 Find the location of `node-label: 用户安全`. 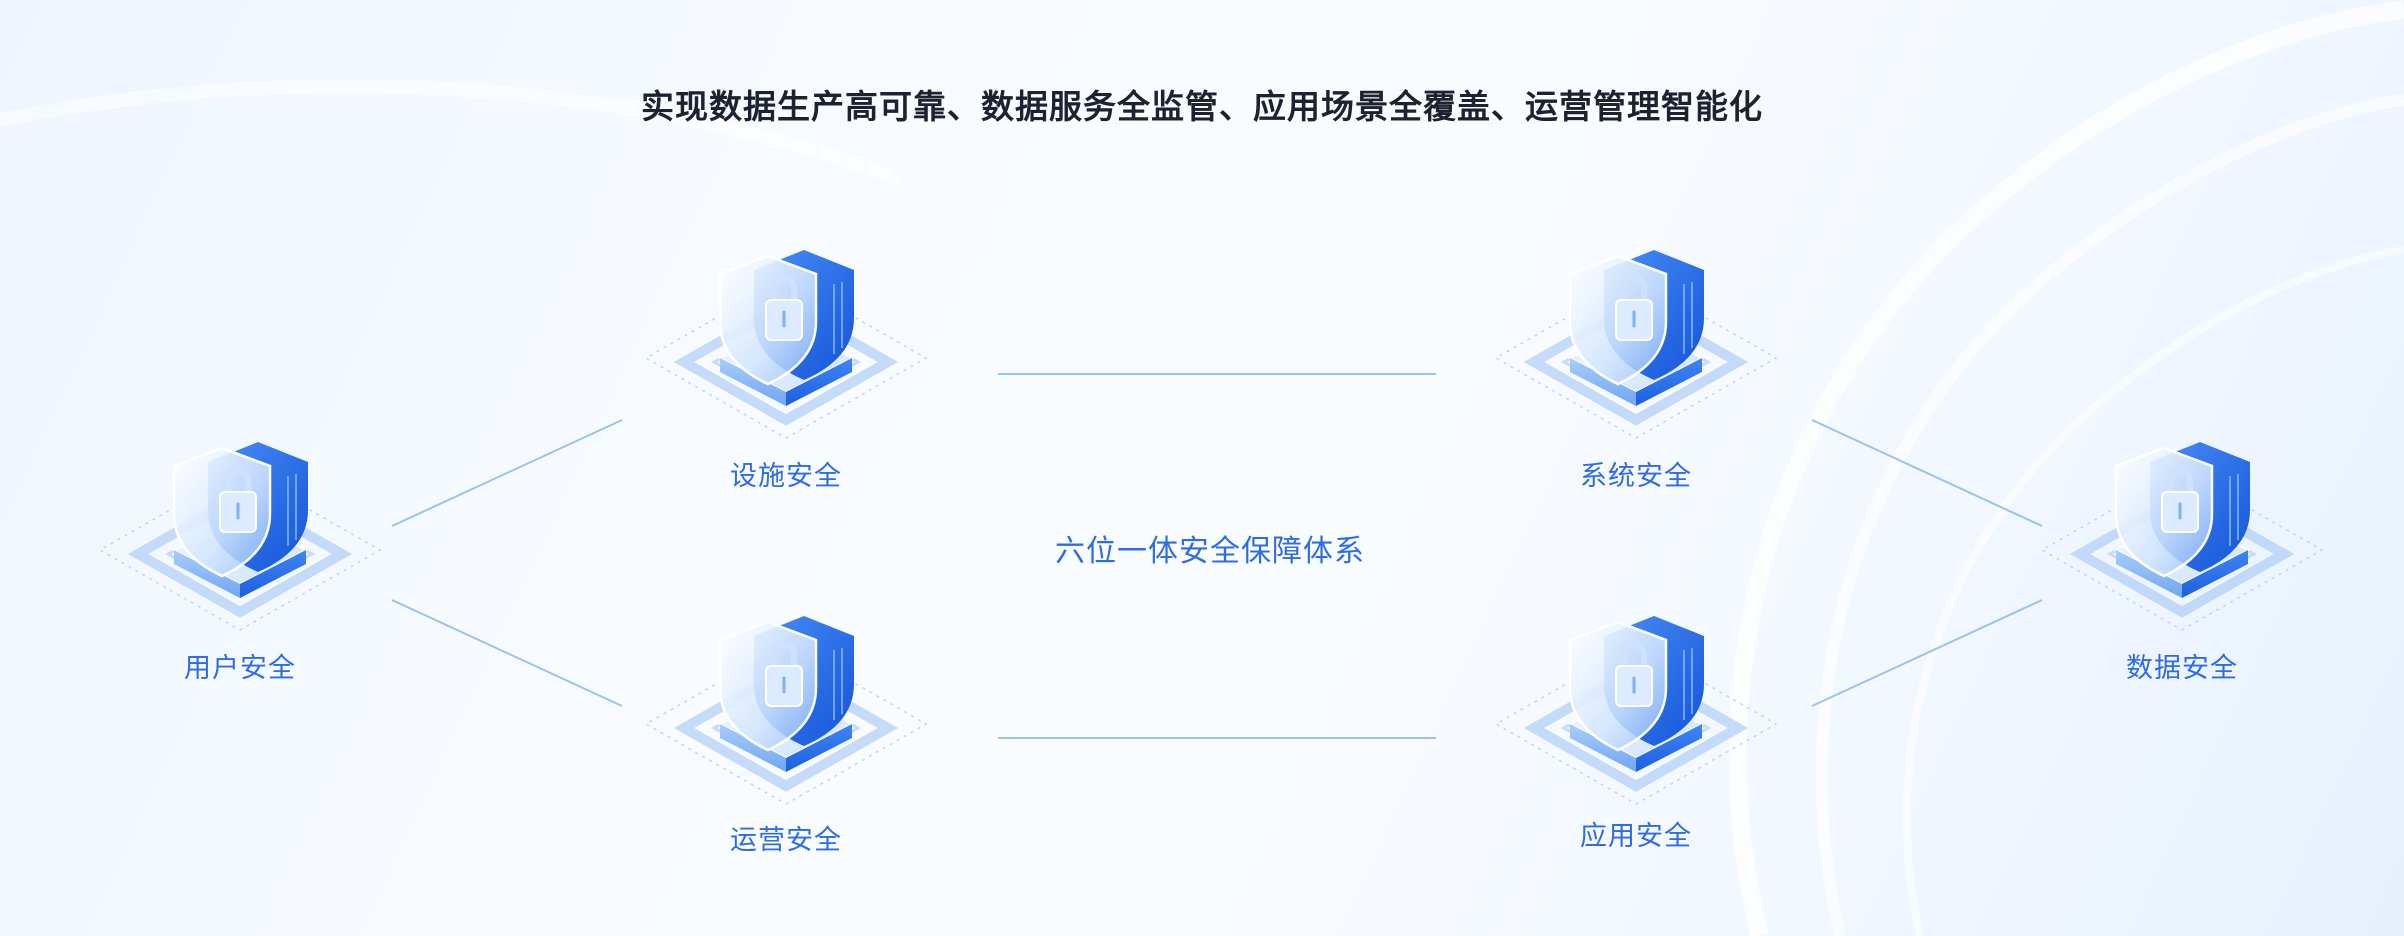

node-label: 用户安全 is located at coordinates (240, 668).